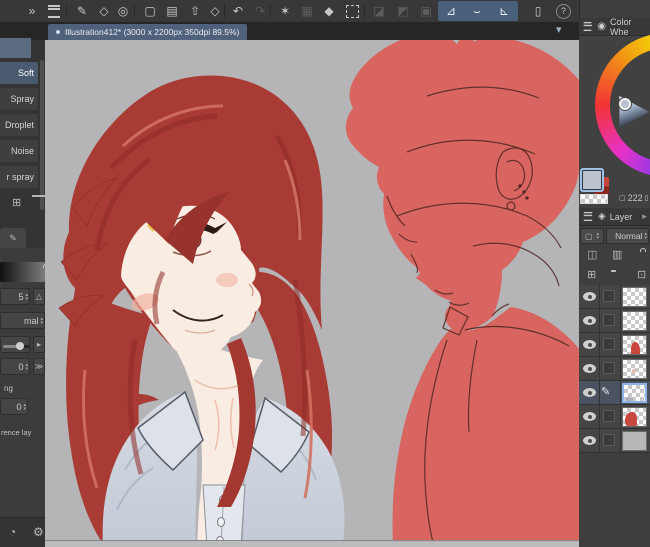 This screenshot has height=547, width=650. I want to click on layer-blend-mode-dropdown: Normal ▴ ▾, so click(627, 236).